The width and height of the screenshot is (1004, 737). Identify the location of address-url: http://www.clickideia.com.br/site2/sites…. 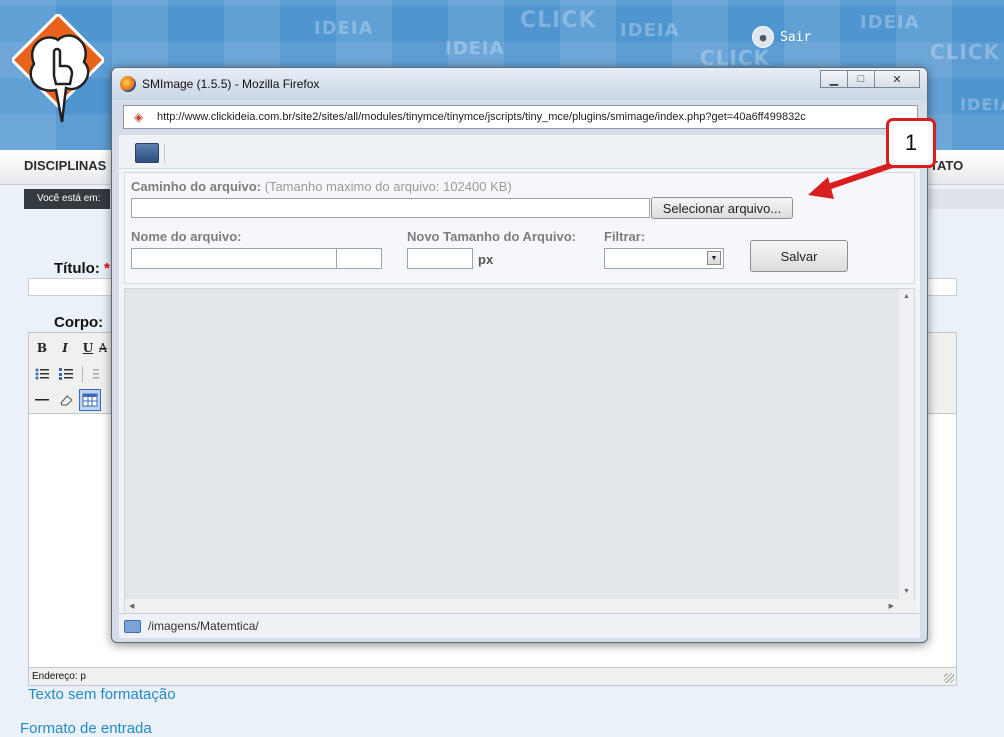
(481, 117).